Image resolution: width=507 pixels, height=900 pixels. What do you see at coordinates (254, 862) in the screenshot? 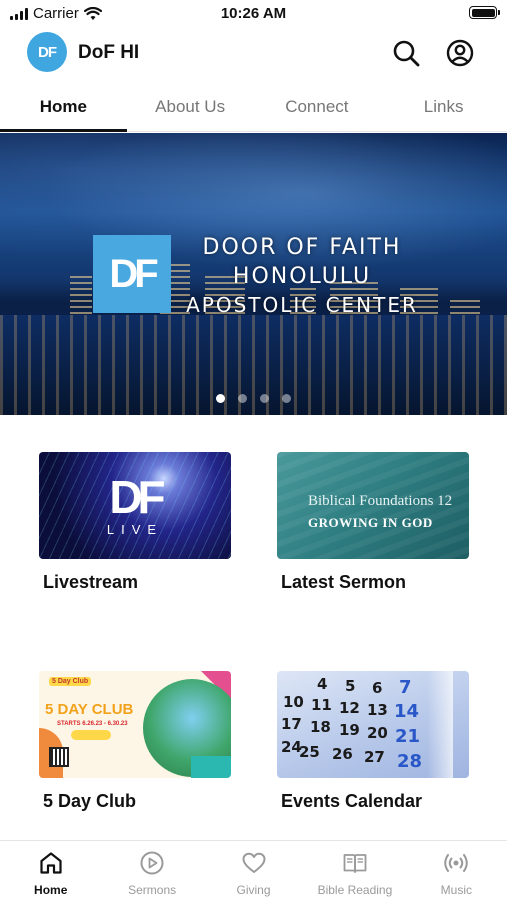
I see `heart-icon` at bounding box center [254, 862].